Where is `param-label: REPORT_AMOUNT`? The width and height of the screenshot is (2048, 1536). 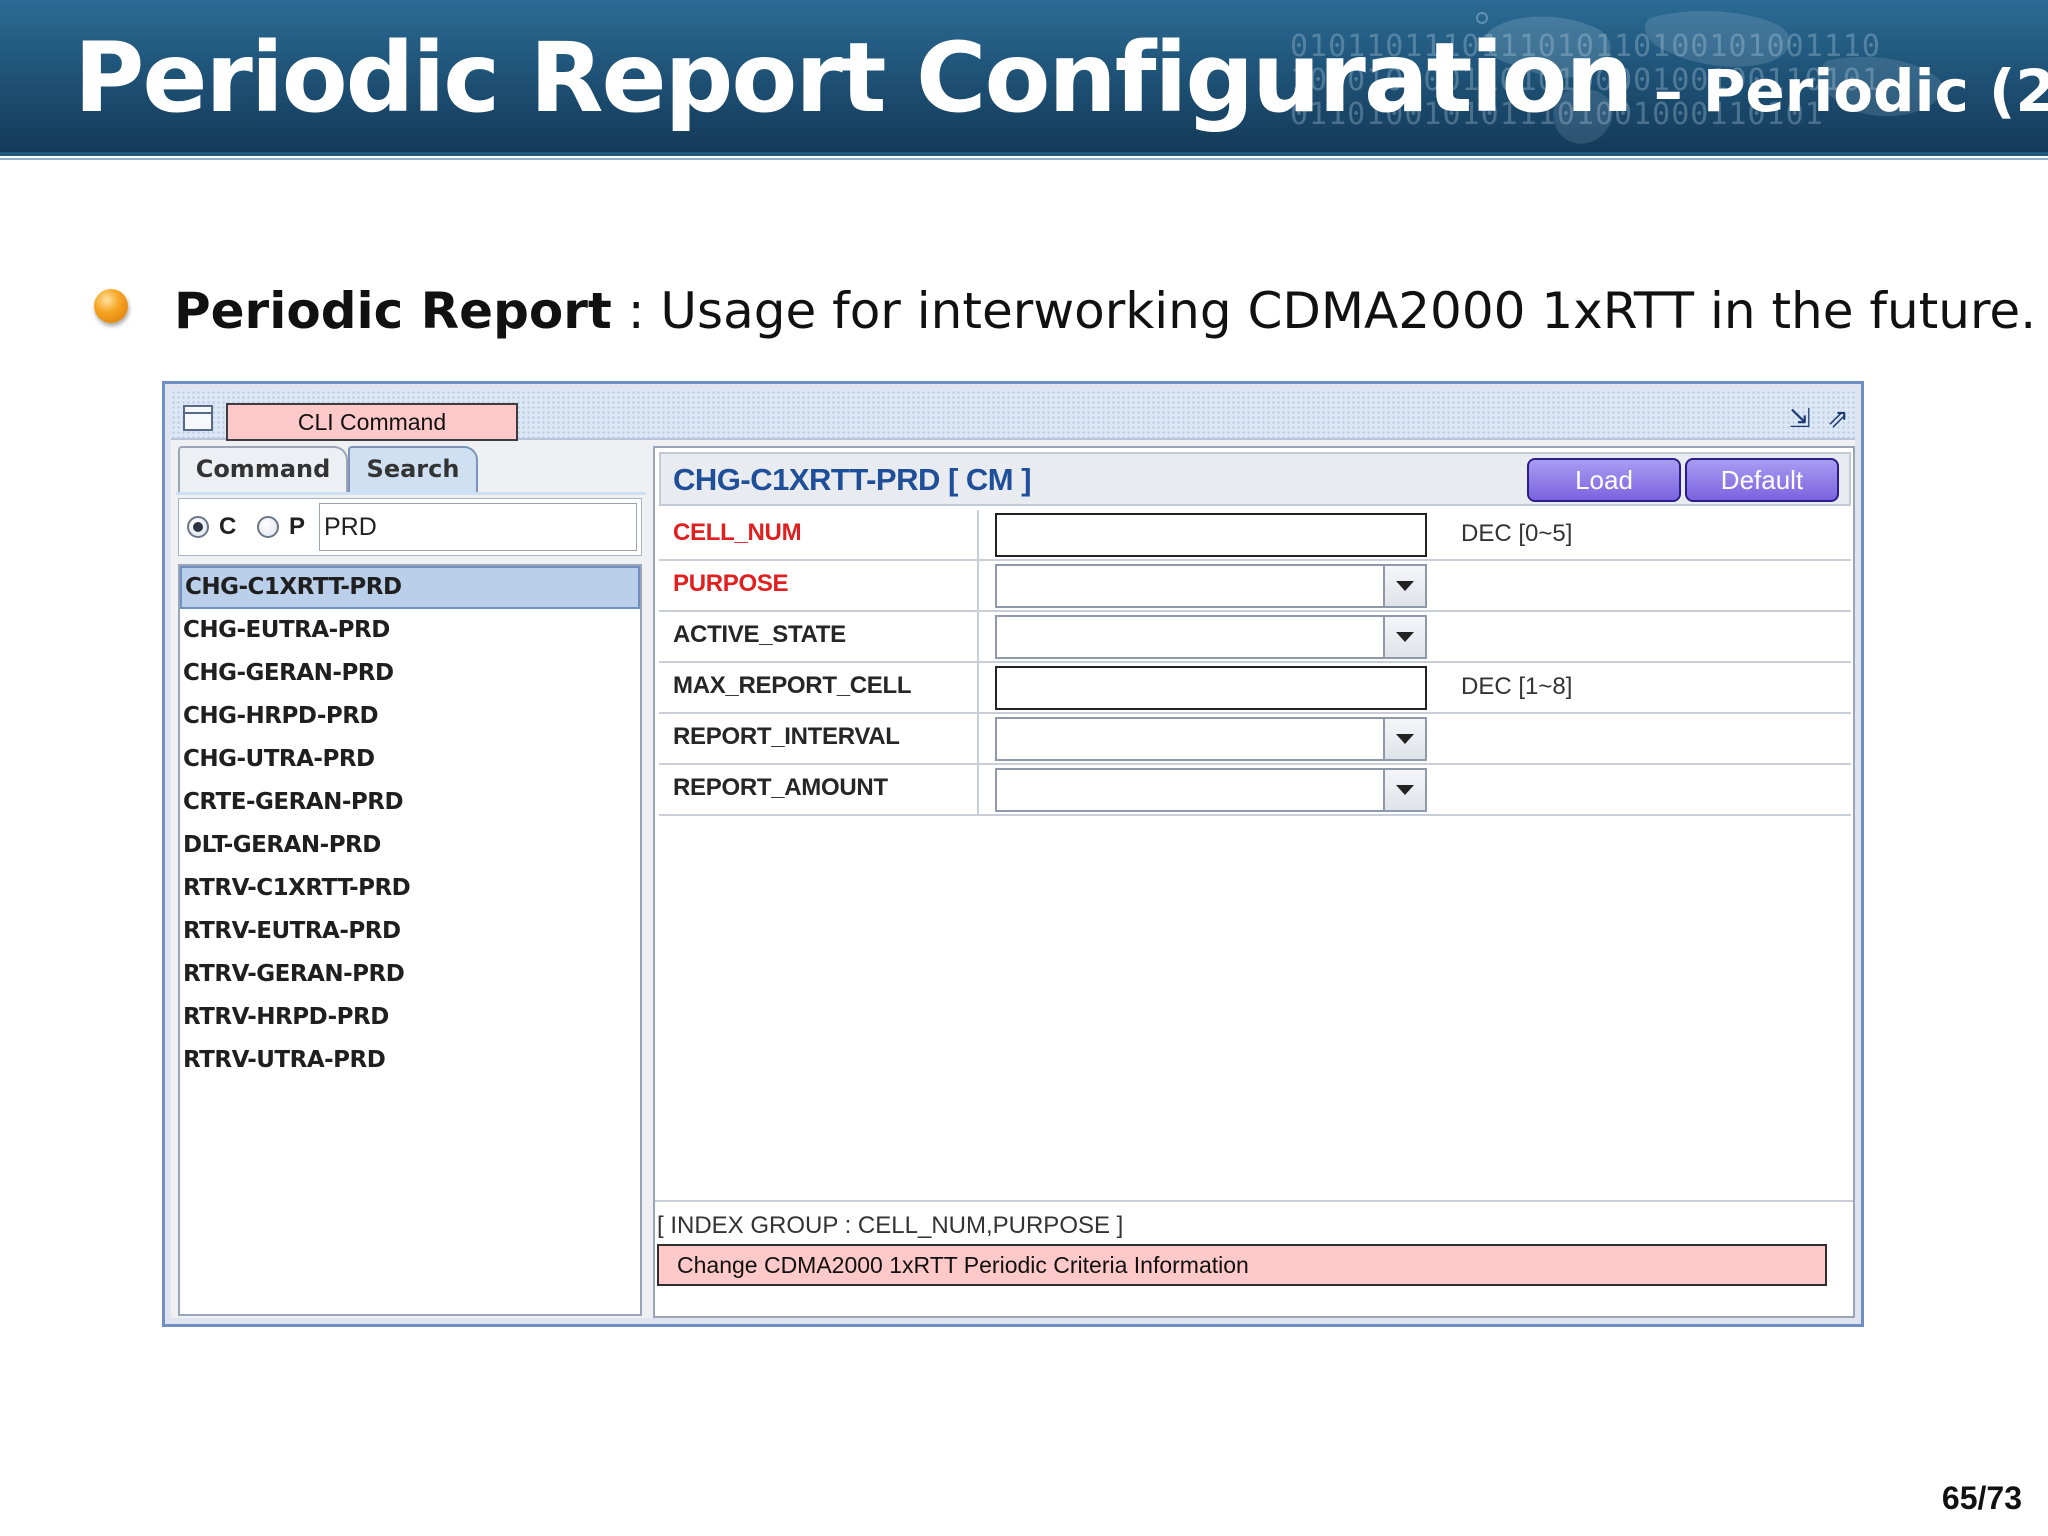
param-label: REPORT_AMOUNT is located at coordinates (780, 787).